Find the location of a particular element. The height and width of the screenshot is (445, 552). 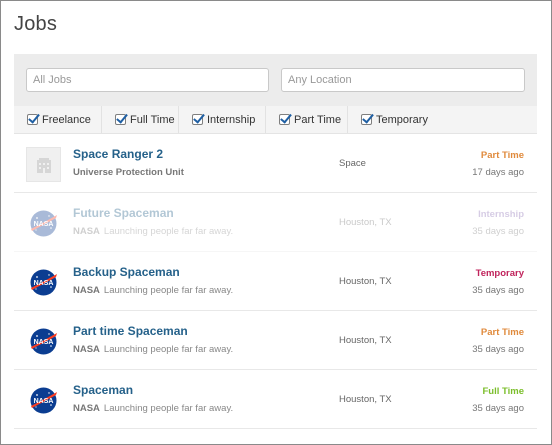

filter-part-time: Part Time is located at coordinates (307, 119).